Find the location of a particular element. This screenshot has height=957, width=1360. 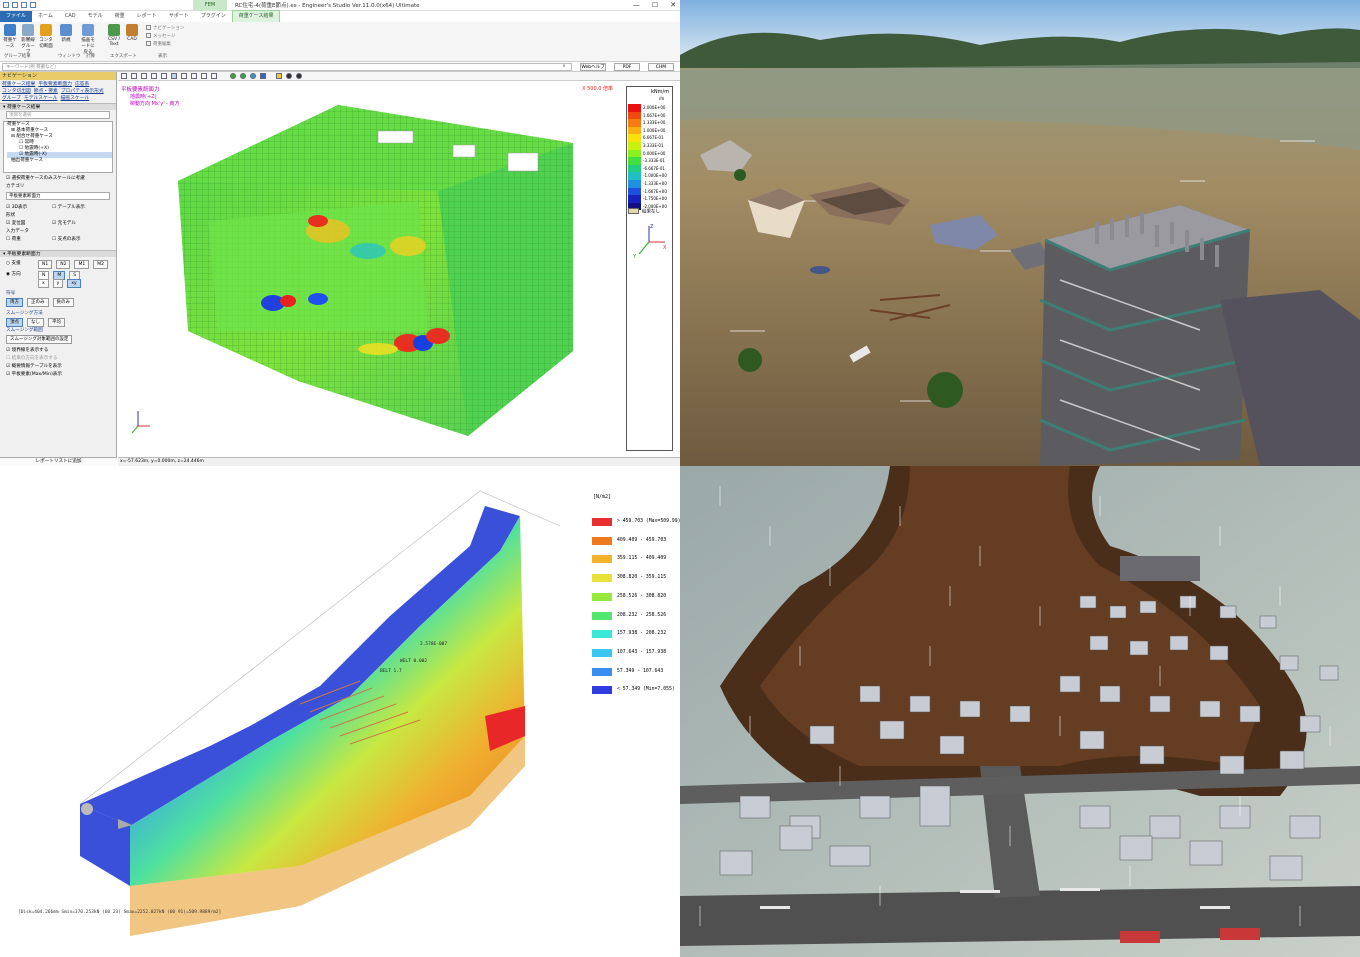

nav-link: グループ is located at coordinates (11, 98).